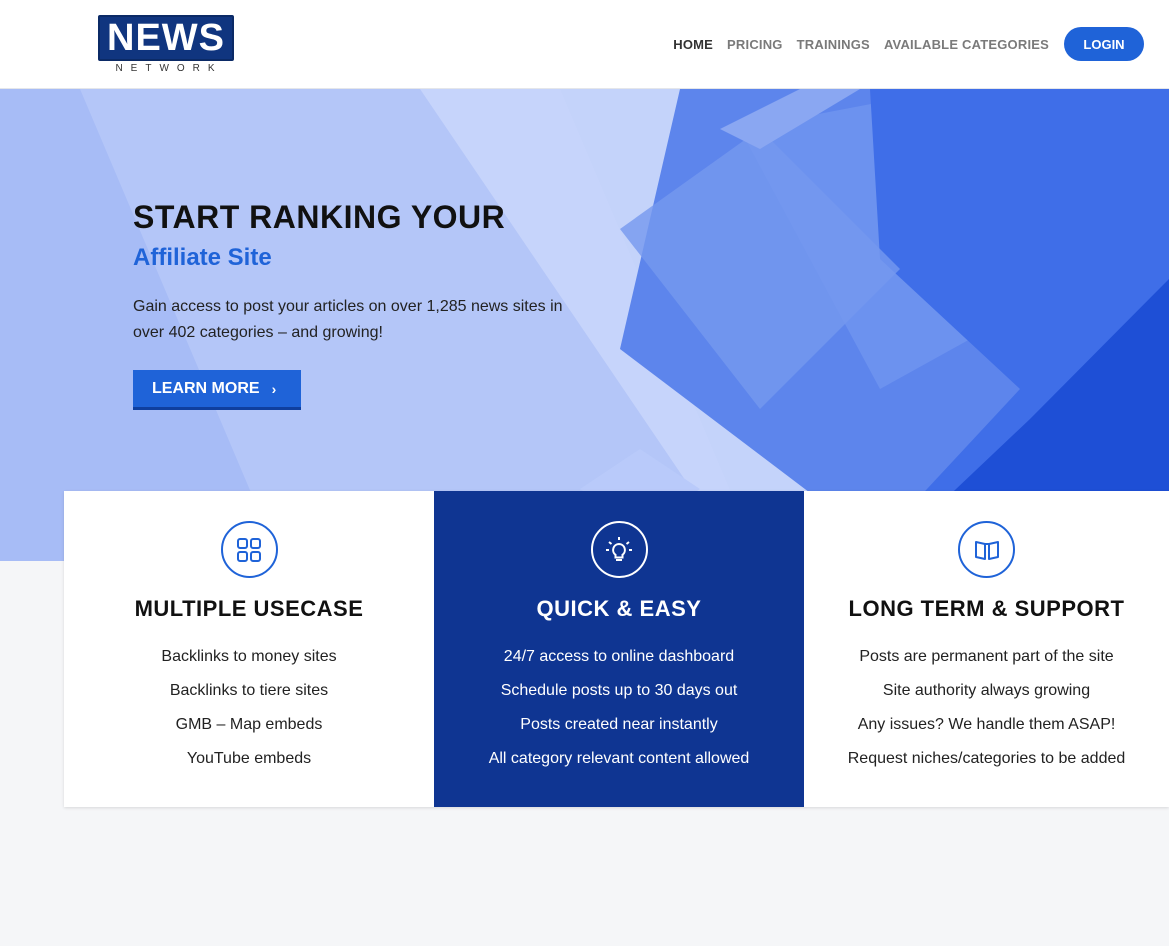  I want to click on book-icon, so click(986, 549).